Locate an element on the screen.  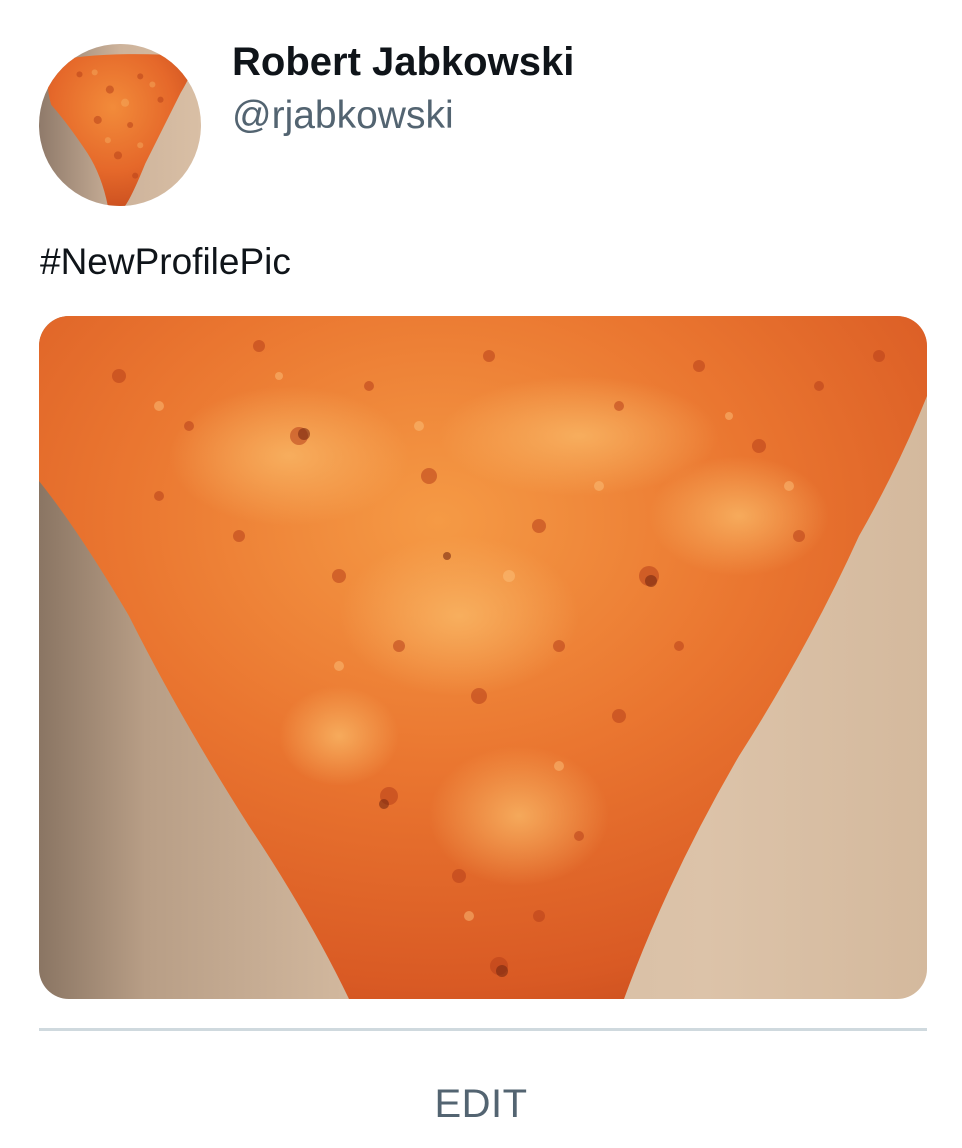
divider is located at coordinates (483, 1029).